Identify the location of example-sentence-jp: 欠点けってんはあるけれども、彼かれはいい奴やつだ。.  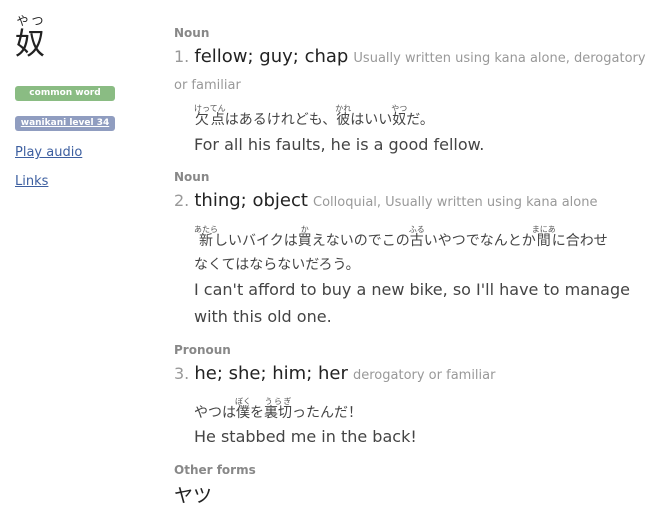
(404, 118).